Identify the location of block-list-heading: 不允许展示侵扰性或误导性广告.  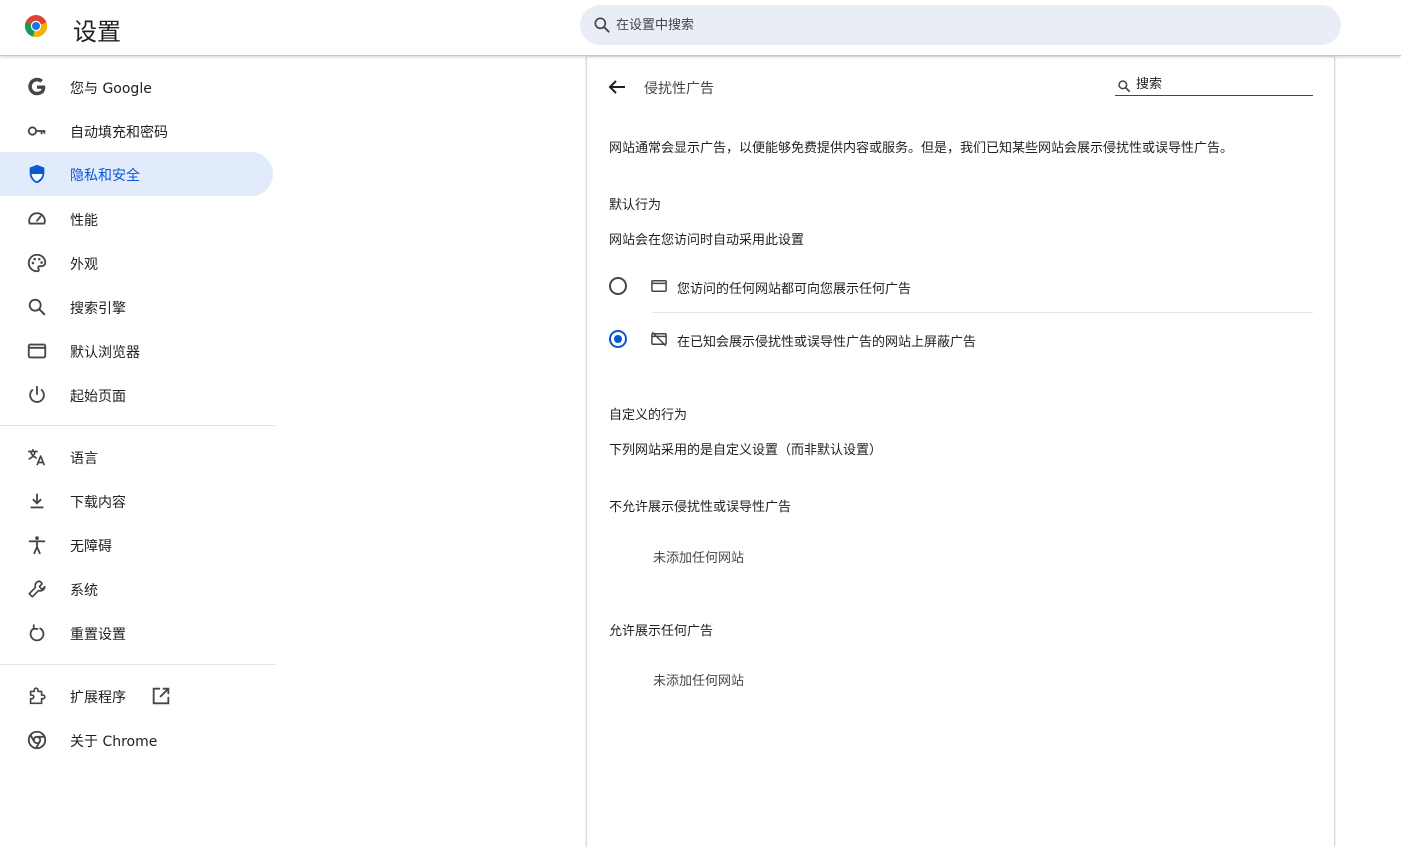
(700, 507).